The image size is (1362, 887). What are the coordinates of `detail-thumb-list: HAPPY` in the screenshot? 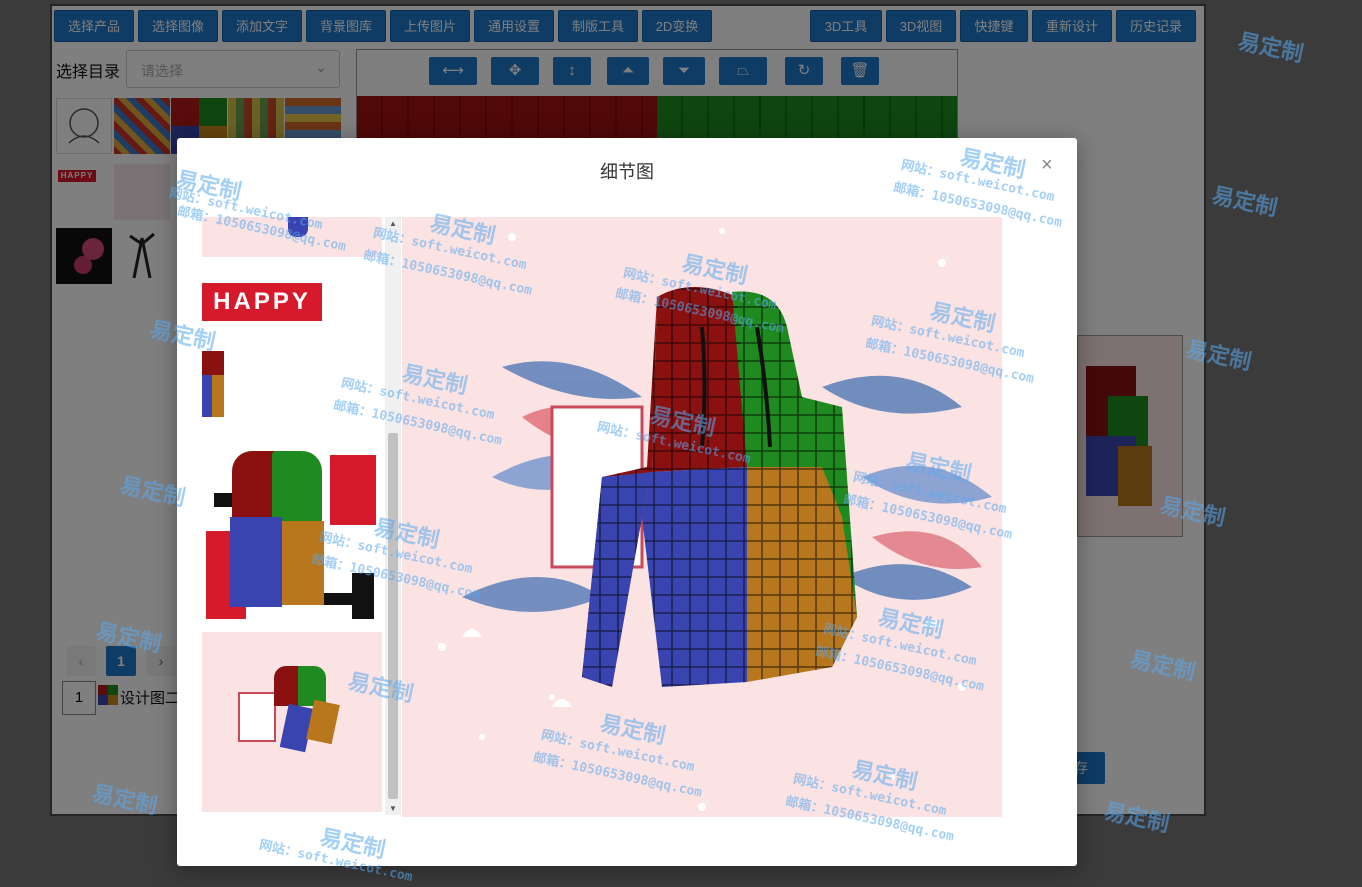 It's located at (302, 516).